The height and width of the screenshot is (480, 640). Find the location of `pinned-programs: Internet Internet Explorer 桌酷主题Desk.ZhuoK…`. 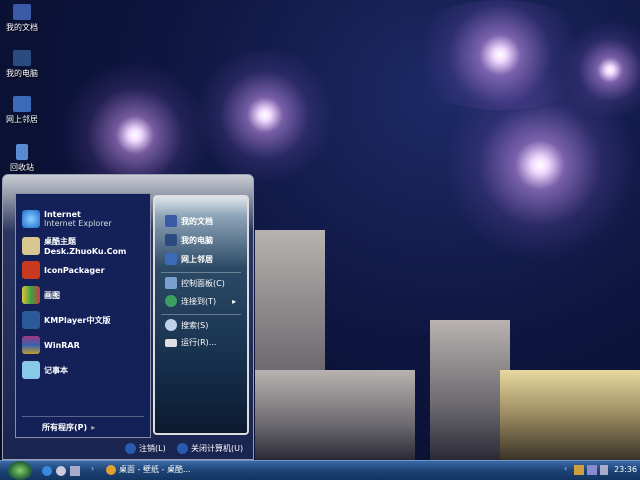

pinned-programs: Internet Internet Explorer 桌酷主题Desk.ZhuoK… is located at coordinates (83, 315).